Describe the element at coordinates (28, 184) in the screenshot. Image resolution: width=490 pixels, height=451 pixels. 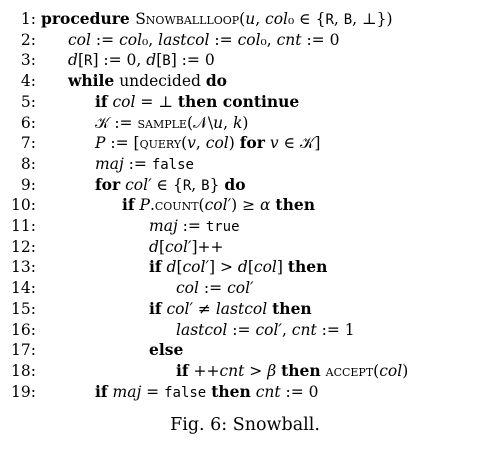
I see `line-number: 9:` at that location.